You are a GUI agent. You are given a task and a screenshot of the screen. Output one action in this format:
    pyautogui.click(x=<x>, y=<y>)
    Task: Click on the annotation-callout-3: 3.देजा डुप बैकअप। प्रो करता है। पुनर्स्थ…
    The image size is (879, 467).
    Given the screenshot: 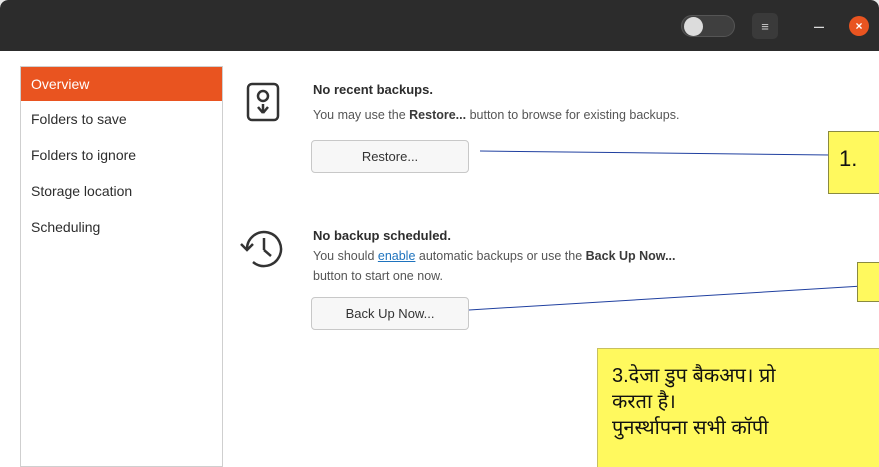 What is the action you would take?
    pyautogui.click(x=738, y=407)
    